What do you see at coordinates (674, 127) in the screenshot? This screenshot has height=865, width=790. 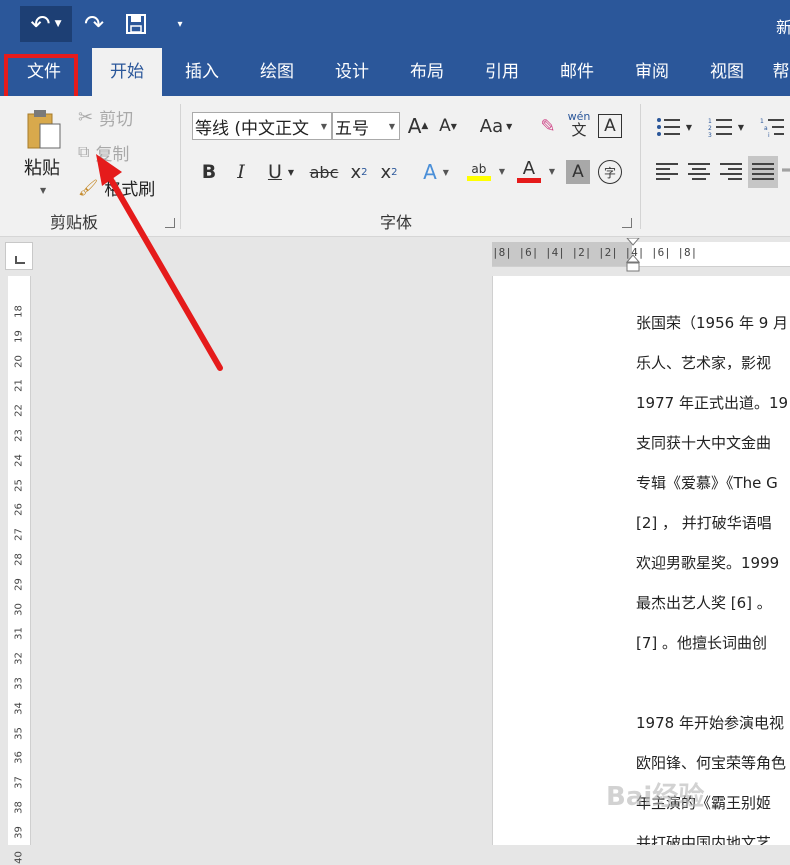 I see `bullets-button: ▼` at bounding box center [674, 127].